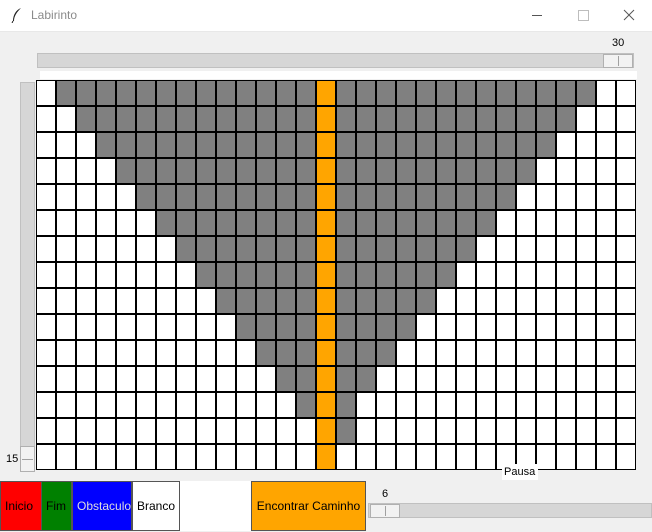 Image resolution: width=652 pixels, height=532 pixels. I want to click on close-button, so click(629, 15).